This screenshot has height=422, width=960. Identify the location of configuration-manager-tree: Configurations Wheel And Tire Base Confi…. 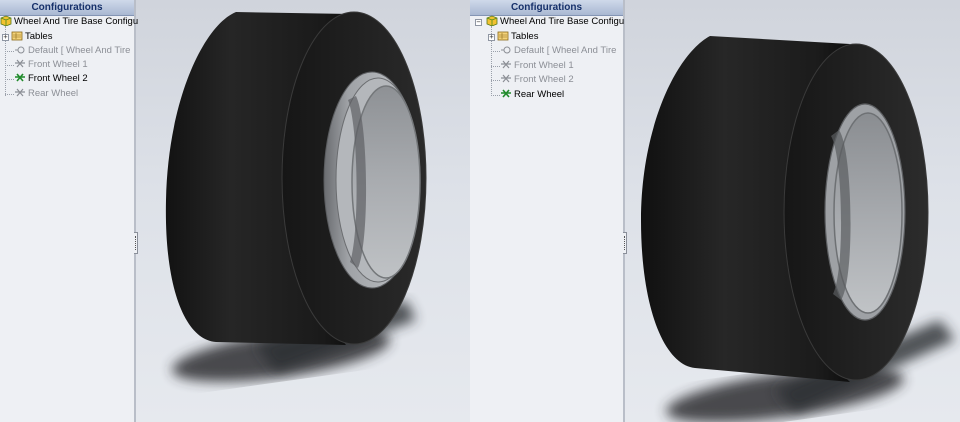
(69, 211).